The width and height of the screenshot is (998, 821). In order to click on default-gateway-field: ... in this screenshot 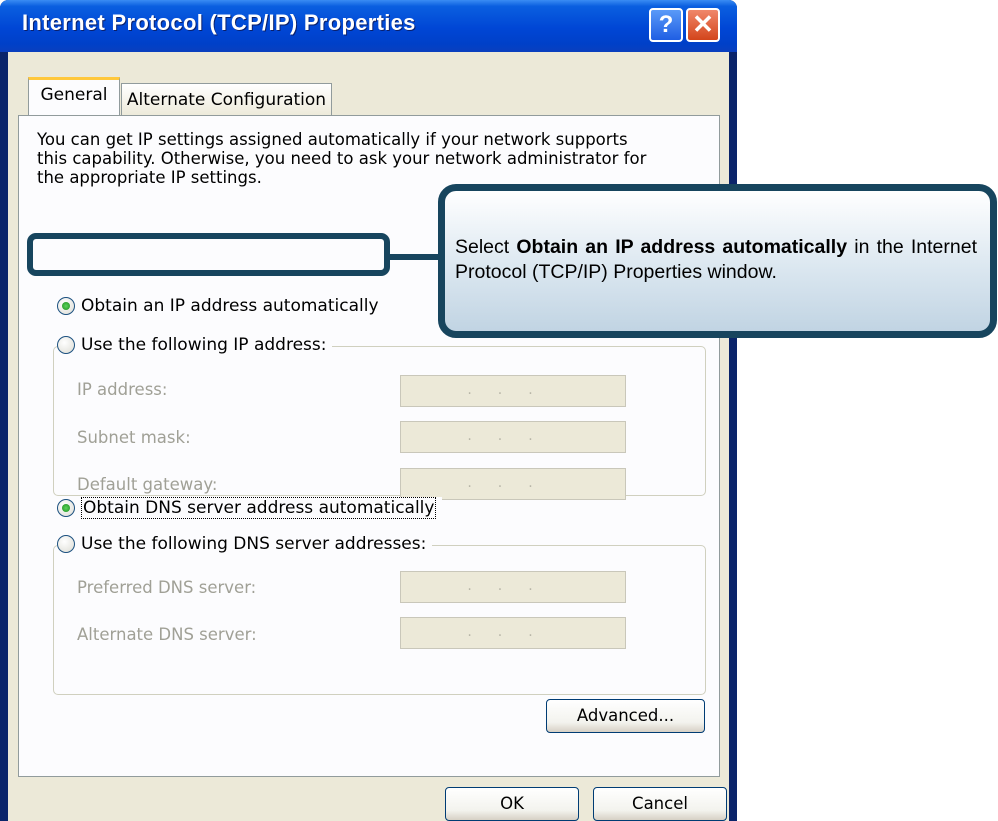, I will do `click(513, 484)`.